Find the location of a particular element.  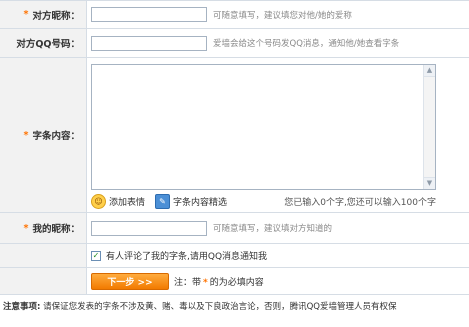

submit-cell: 下一步 >> 注：带 * 的为必填内容 is located at coordinates (278, 281).